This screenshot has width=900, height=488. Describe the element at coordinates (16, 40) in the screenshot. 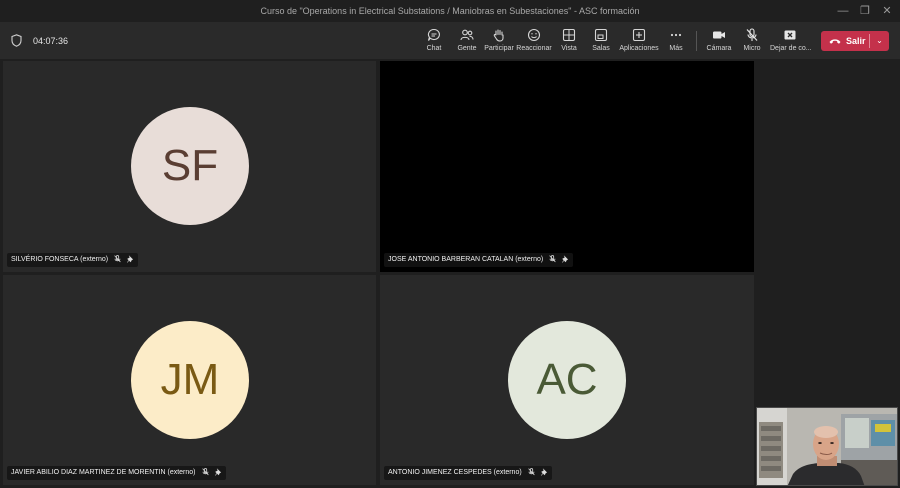

I see `shield-icon` at that location.